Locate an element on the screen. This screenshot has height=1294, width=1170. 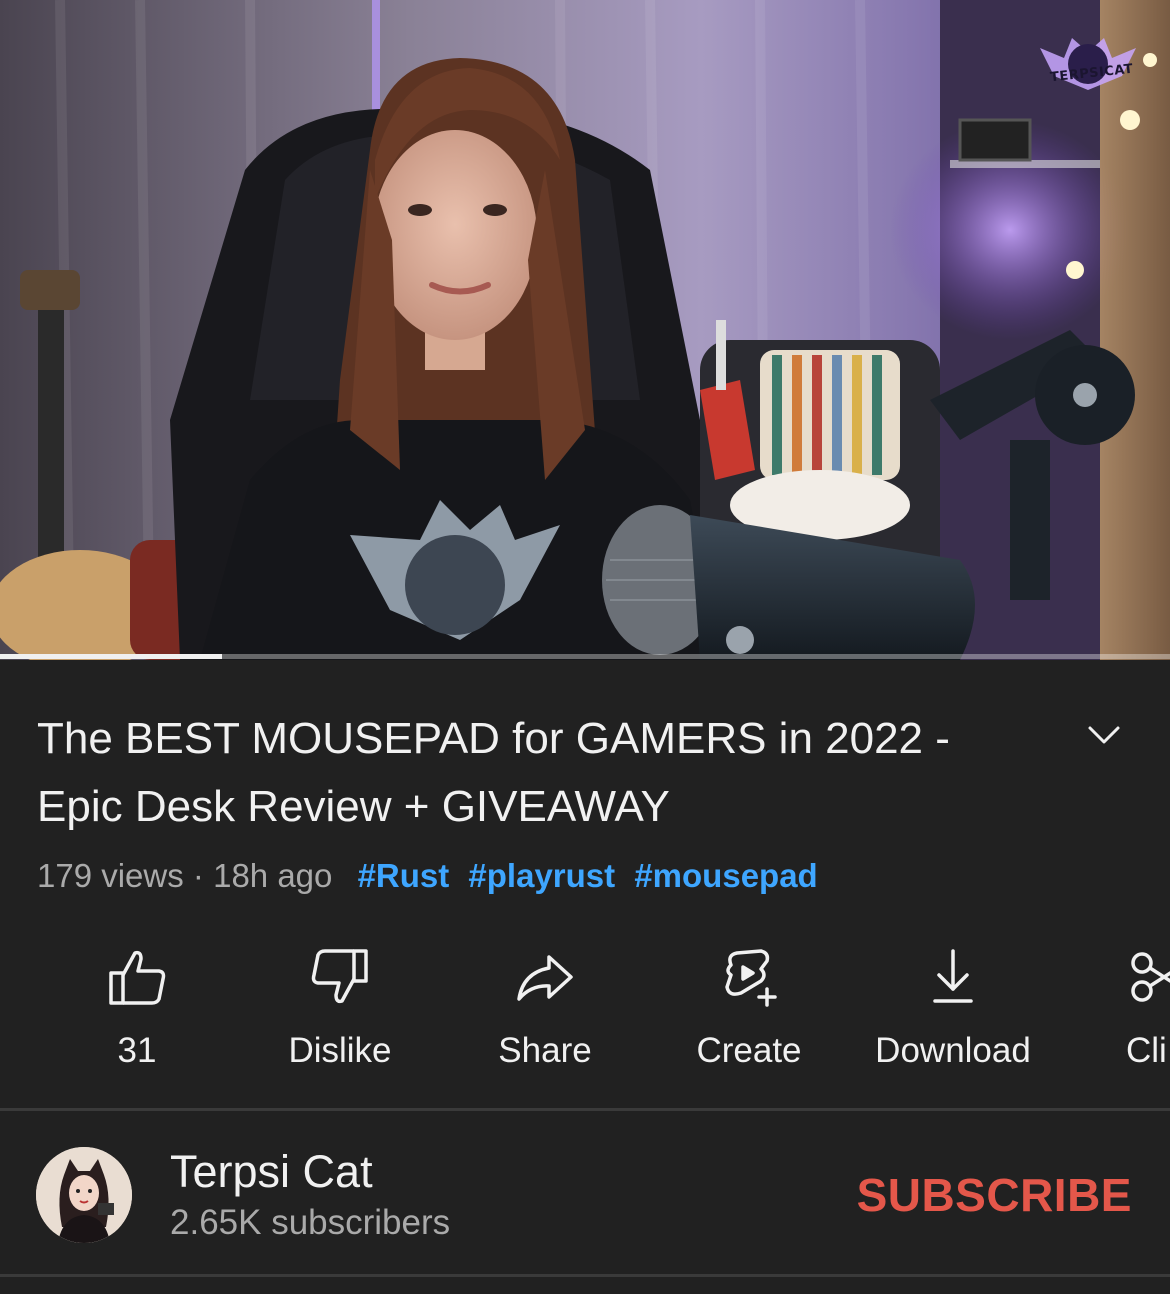
thumbs-down-icon is located at coordinates (339, 976).